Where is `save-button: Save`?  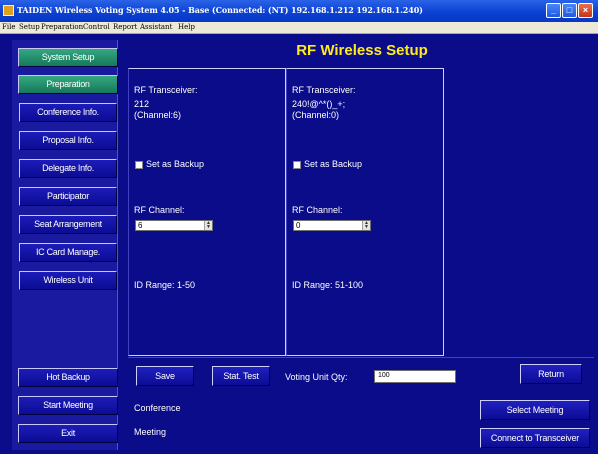 save-button: Save is located at coordinates (165, 376).